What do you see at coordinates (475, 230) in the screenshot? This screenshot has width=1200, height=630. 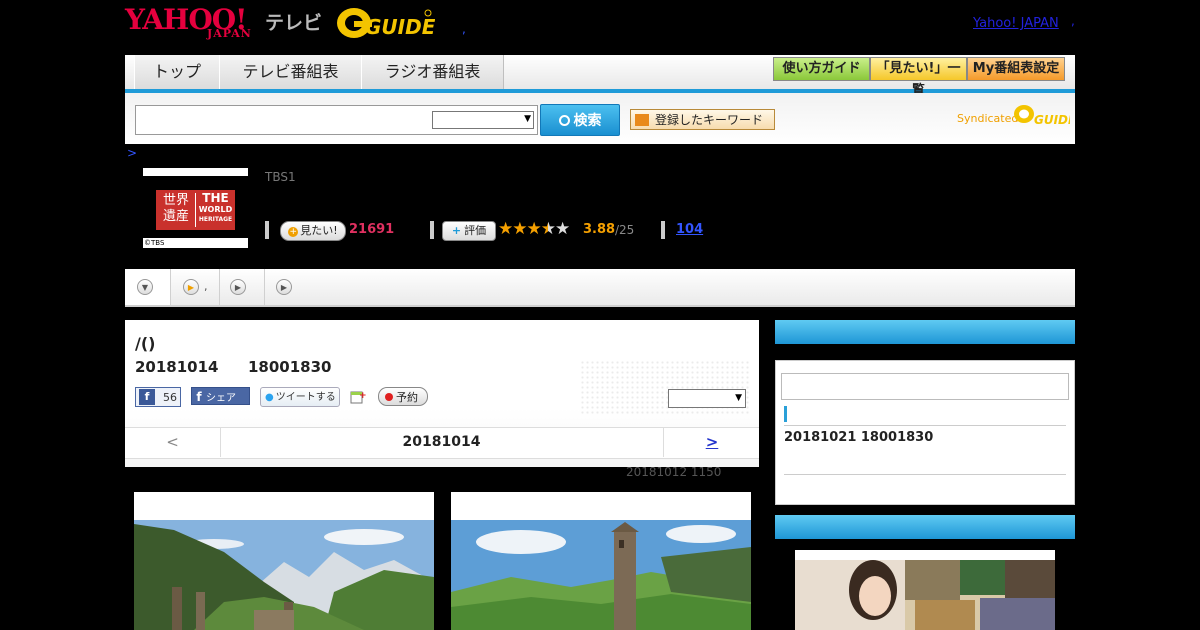 I see `rate-label: 評価` at bounding box center [475, 230].